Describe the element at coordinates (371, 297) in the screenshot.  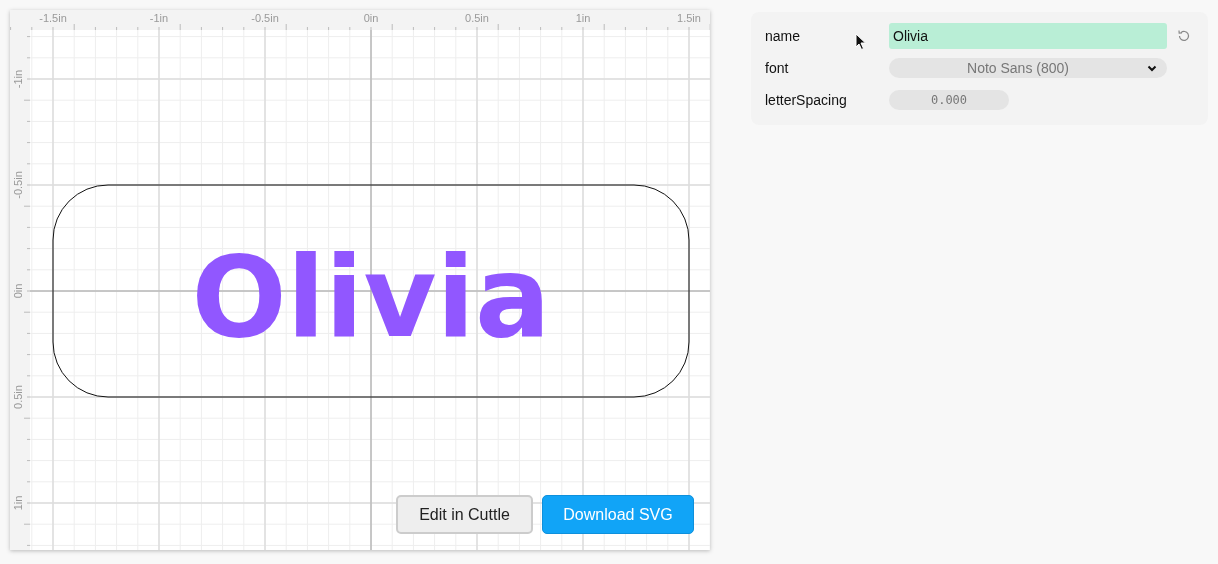
I see `design-text: Olivia` at that location.